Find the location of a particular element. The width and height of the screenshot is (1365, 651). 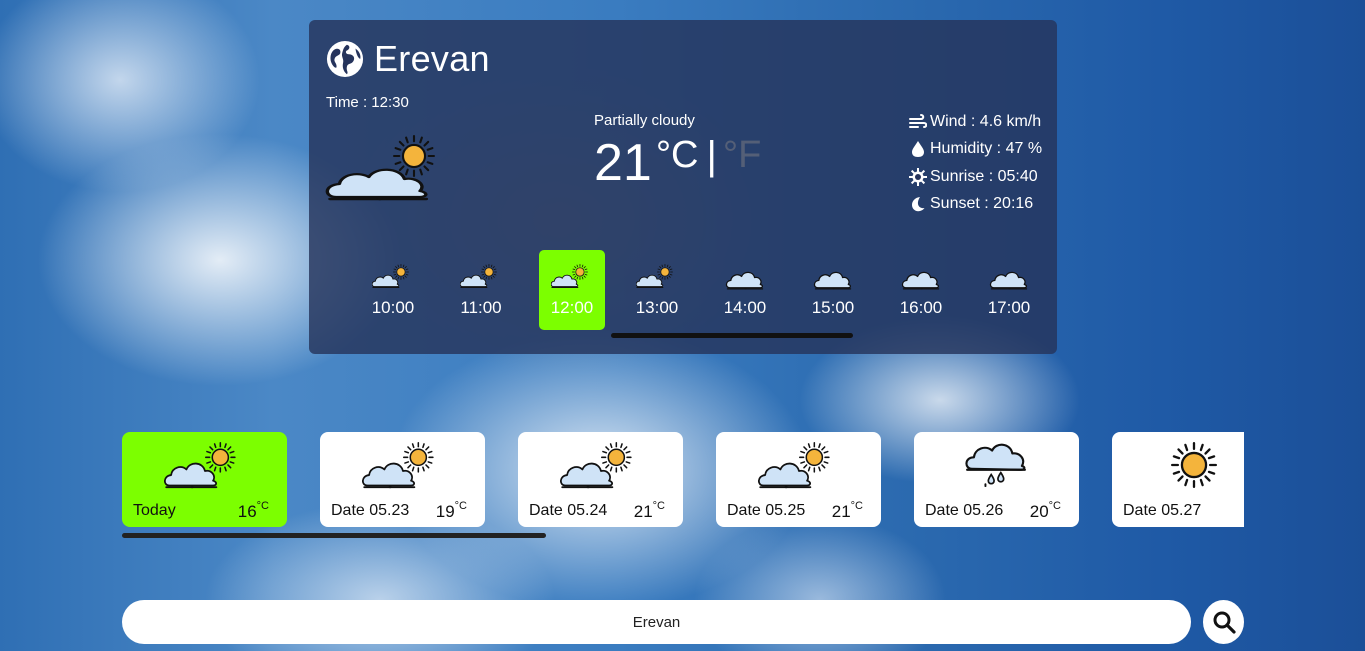

search-button is located at coordinates (1223, 622).